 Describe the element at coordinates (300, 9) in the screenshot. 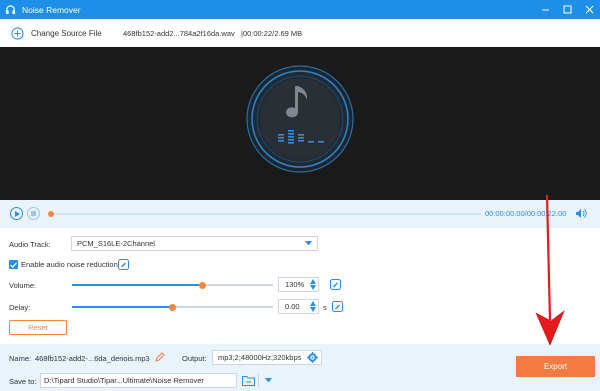

I see `title-bar: Noise Remover` at that location.